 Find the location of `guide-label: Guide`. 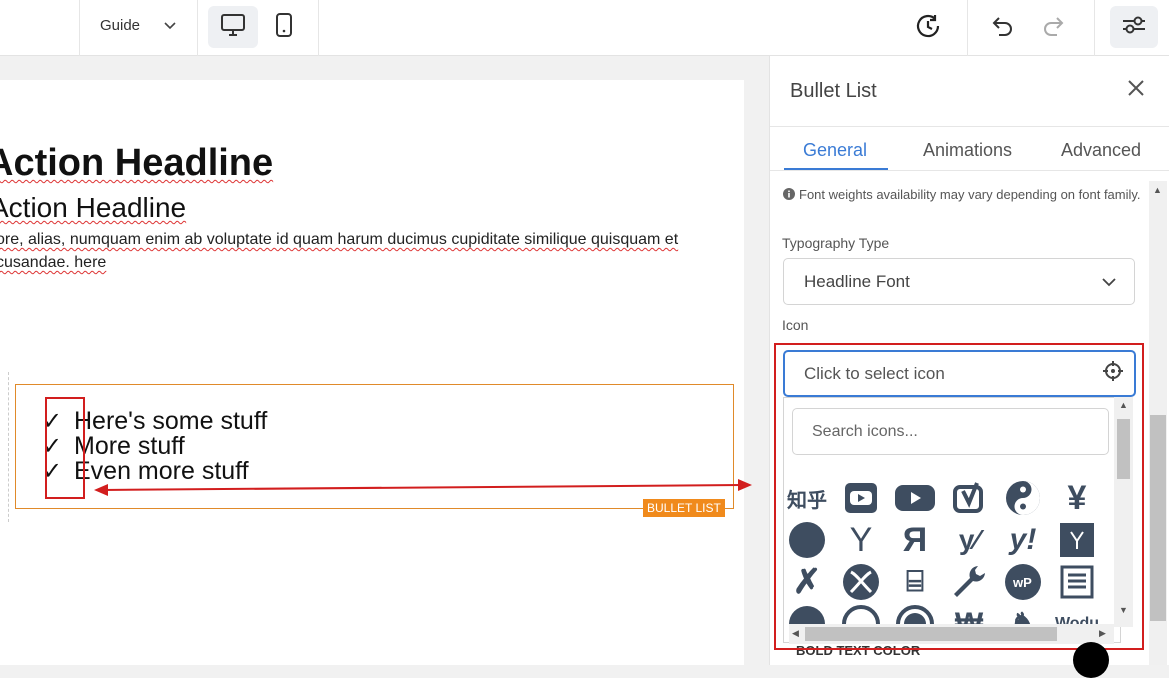

guide-label: Guide is located at coordinates (120, 25).